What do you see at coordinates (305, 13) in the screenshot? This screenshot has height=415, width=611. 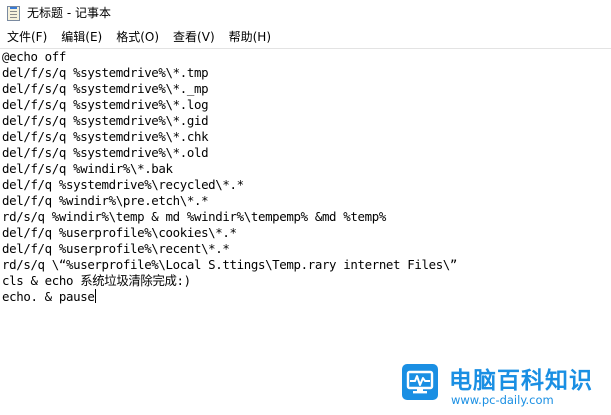 I see `title-bar: 无标题 - 记事本` at bounding box center [305, 13].